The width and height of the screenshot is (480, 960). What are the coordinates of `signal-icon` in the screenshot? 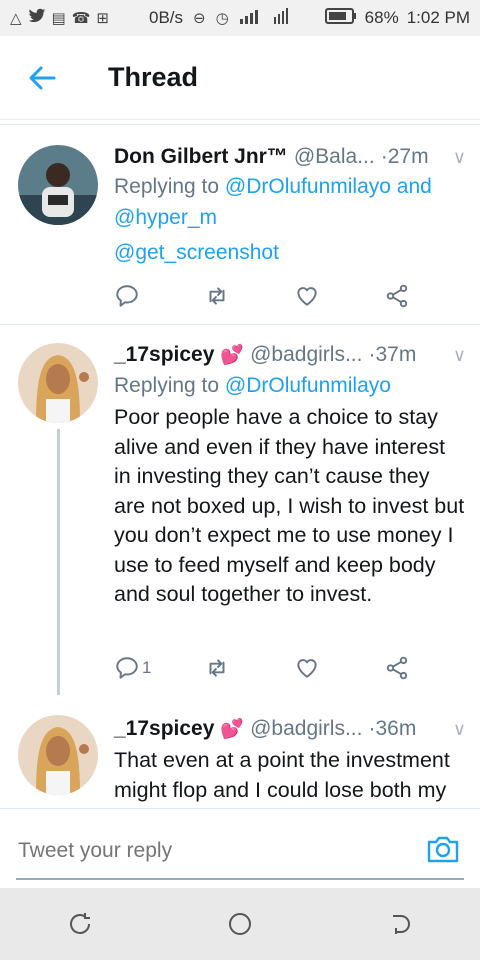 It's located at (251, 18).